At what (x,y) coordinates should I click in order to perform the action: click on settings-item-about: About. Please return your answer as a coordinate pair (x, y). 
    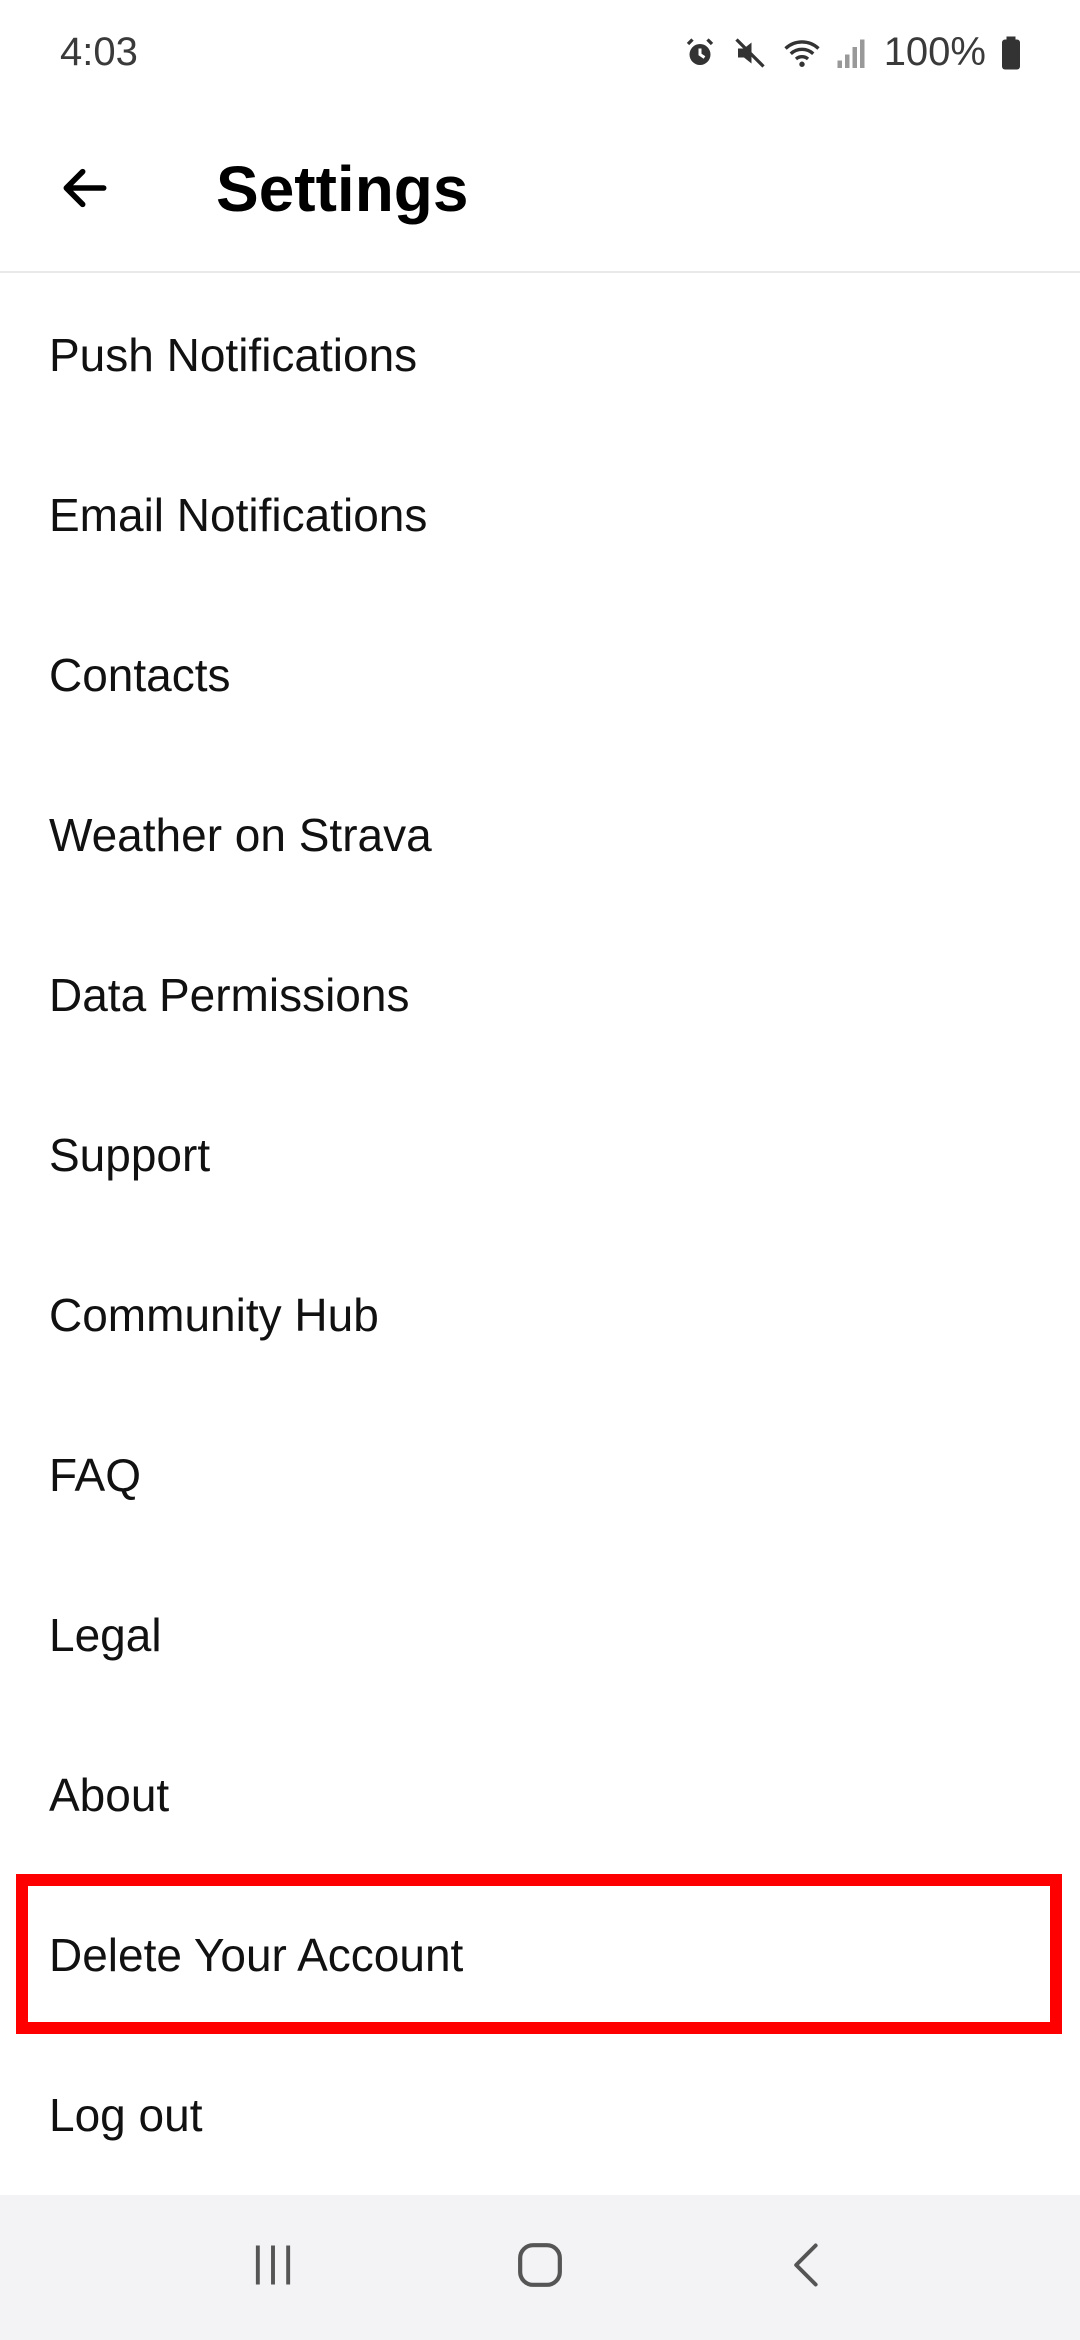
    Looking at the image, I should click on (540, 1795).